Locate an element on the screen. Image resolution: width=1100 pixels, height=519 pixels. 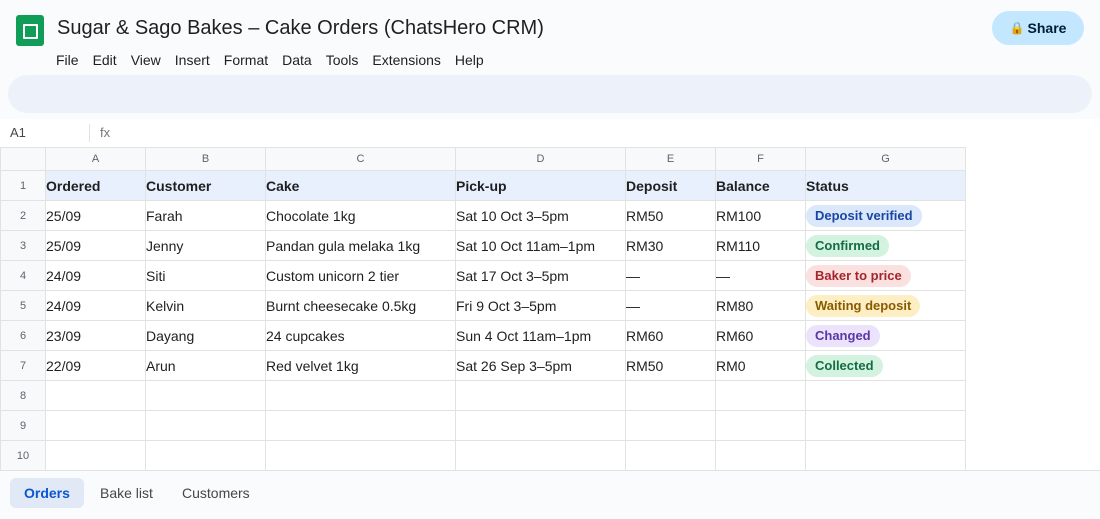
menu-tools: Tools is located at coordinates (342, 61).